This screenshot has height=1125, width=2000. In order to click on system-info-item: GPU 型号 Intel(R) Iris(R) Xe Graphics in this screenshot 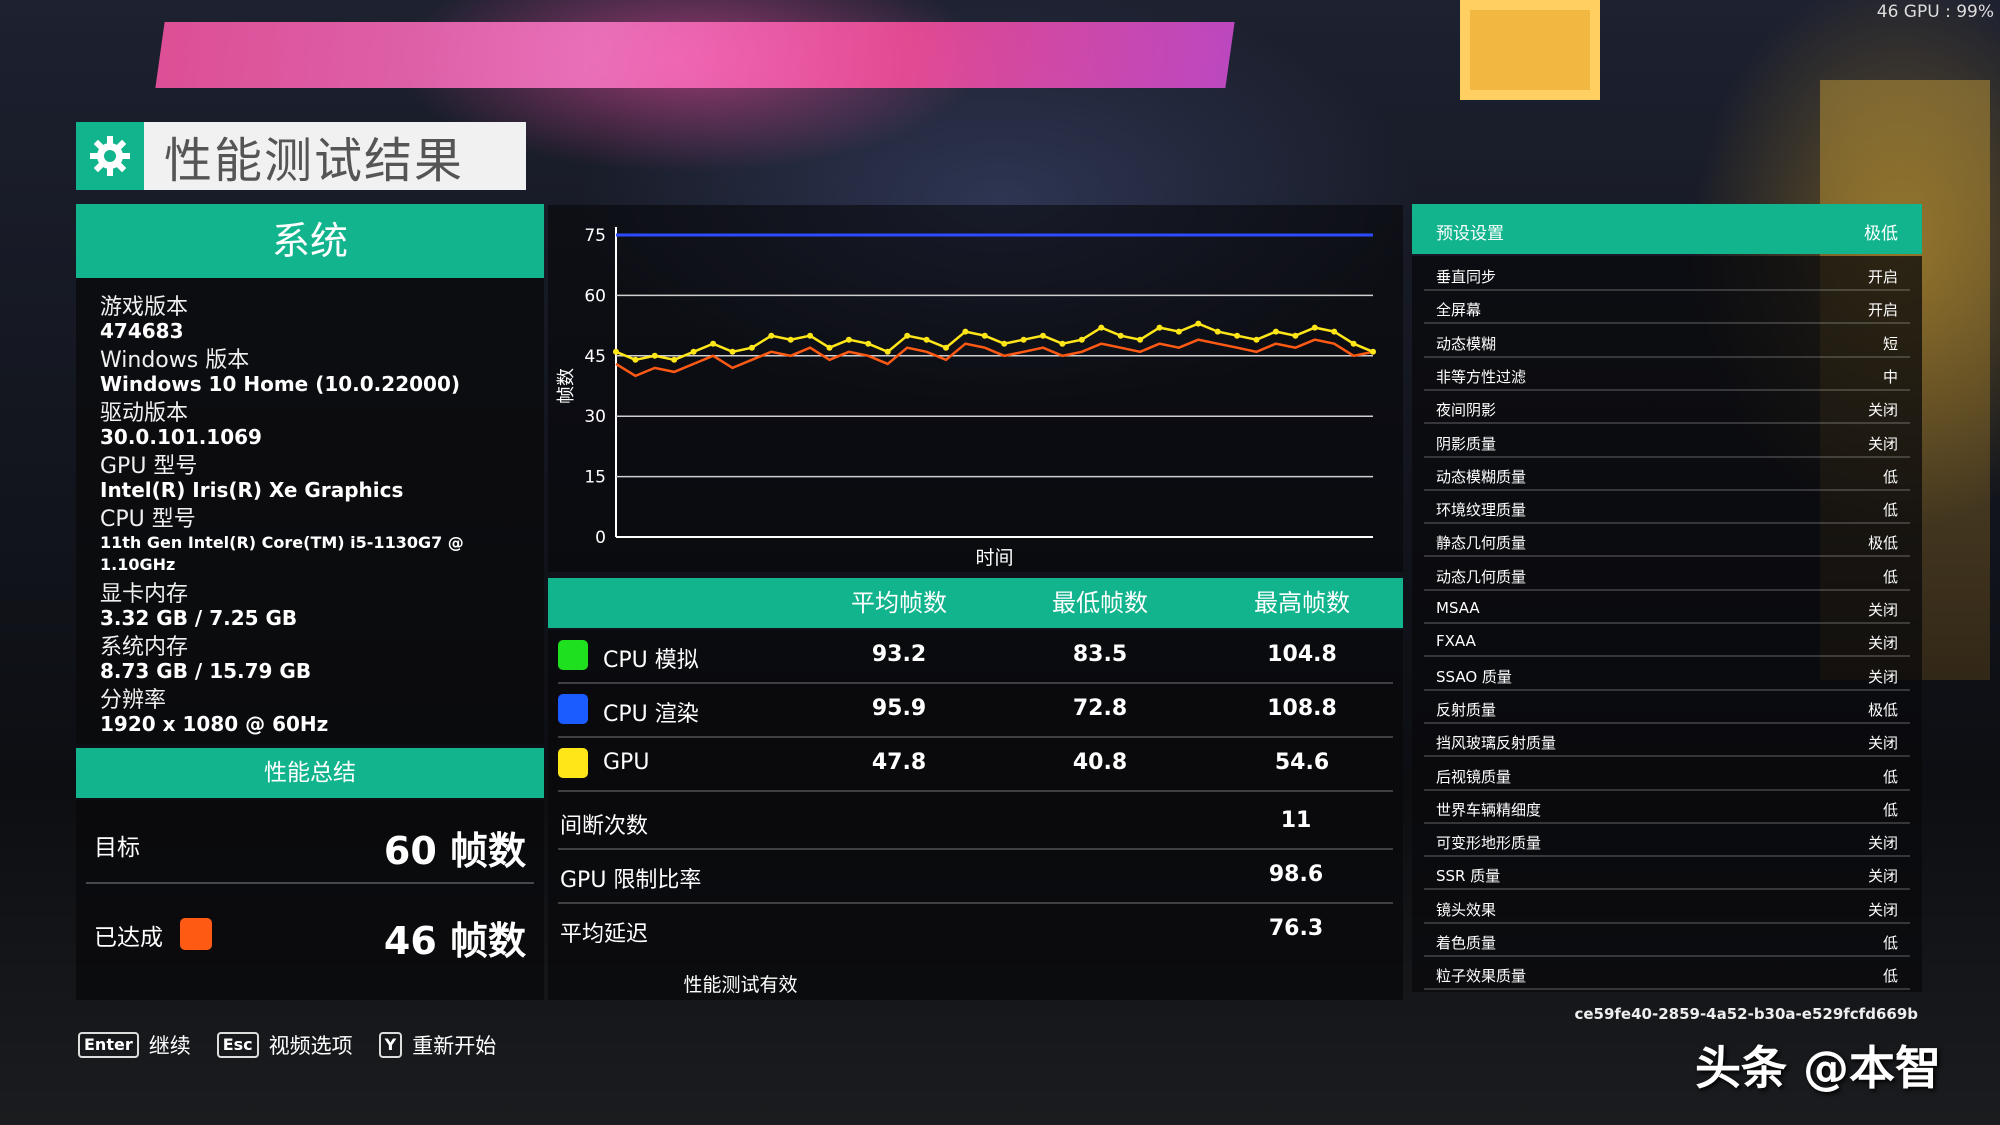, I will do `click(322, 478)`.